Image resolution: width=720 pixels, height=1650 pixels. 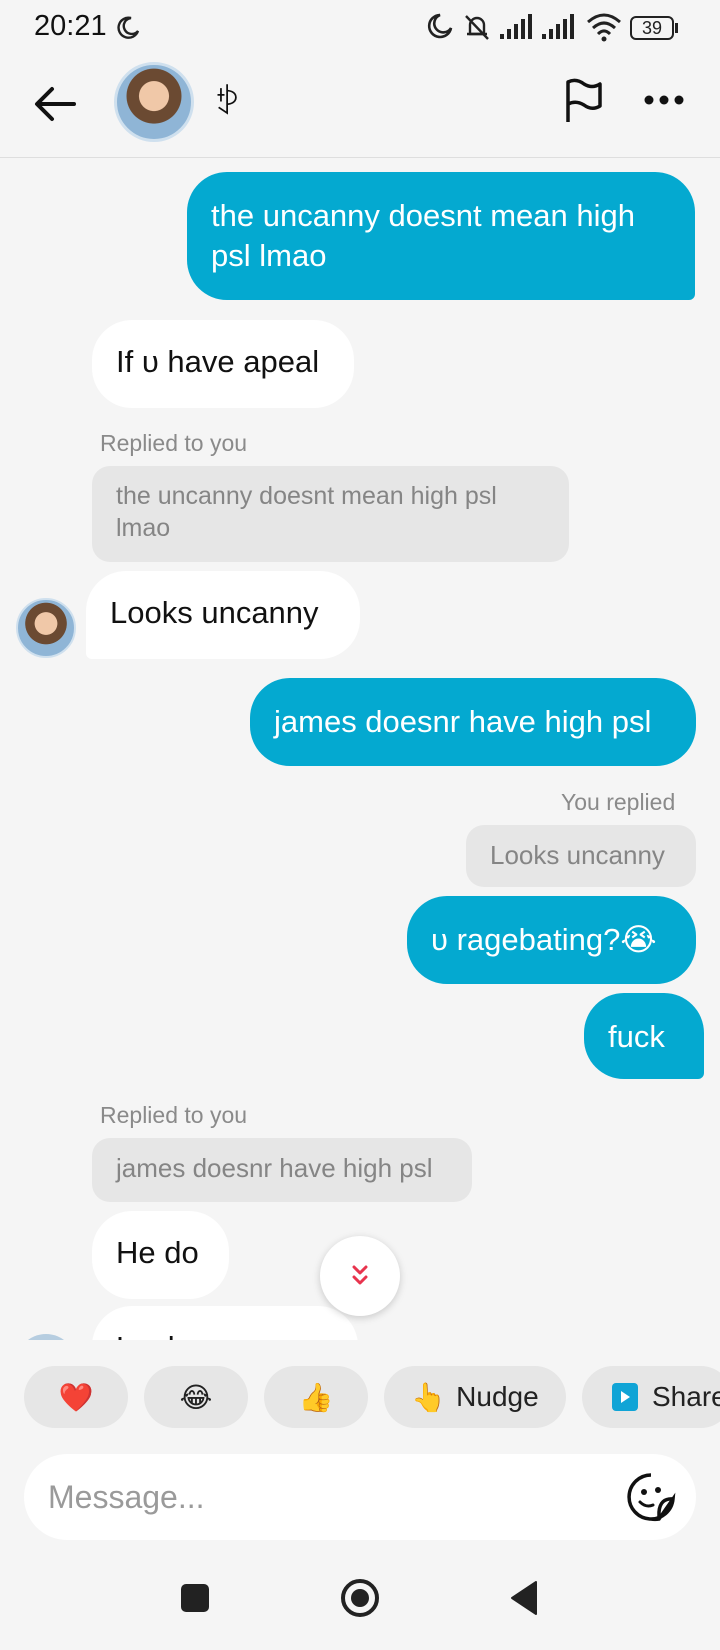 What do you see at coordinates (360, 106) in the screenshot?
I see `chat-header: ꉣ` at bounding box center [360, 106].